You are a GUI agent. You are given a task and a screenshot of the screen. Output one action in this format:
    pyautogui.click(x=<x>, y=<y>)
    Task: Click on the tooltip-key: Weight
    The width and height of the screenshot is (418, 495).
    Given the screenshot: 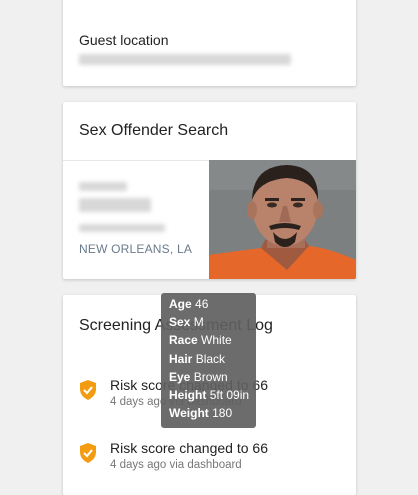 What is the action you would take?
    pyautogui.click(x=189, y=413)
    